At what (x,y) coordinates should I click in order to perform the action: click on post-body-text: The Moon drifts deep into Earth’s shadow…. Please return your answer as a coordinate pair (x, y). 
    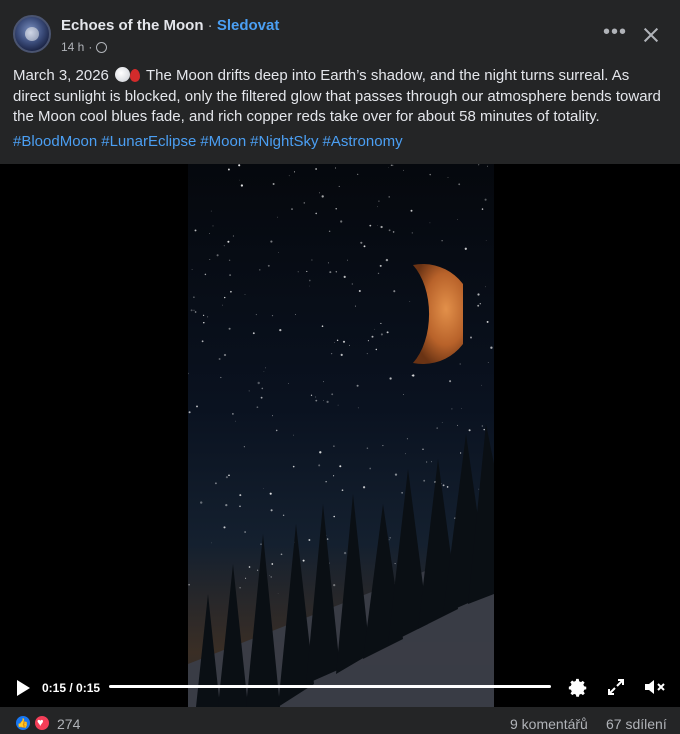
    Looking at the image, I should click on (337, 96).